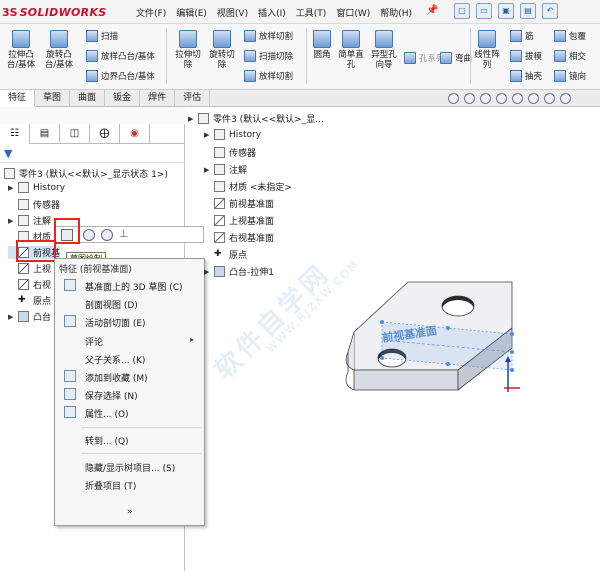 This screenshot has width=600, height=571. Describe the element at coordinates (462, 11) in the screenshot. I see `new-icon: □` at that location.